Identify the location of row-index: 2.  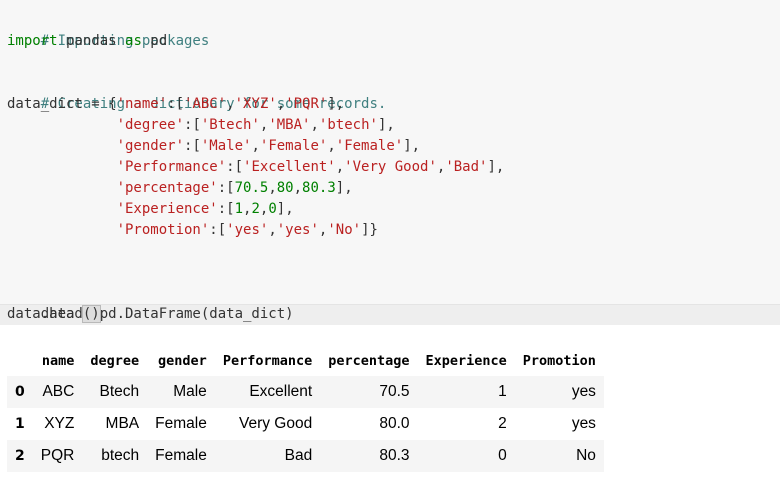
(20, 456).